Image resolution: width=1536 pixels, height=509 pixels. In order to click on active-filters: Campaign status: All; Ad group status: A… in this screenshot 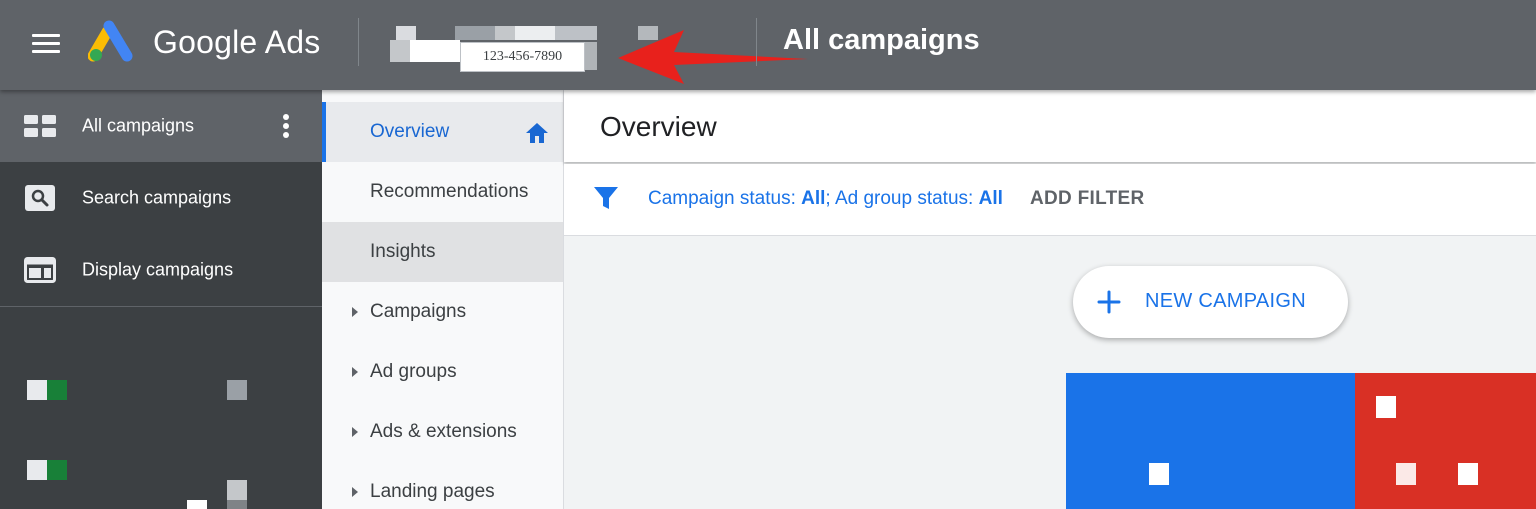, I will do `click(825, 199)`.